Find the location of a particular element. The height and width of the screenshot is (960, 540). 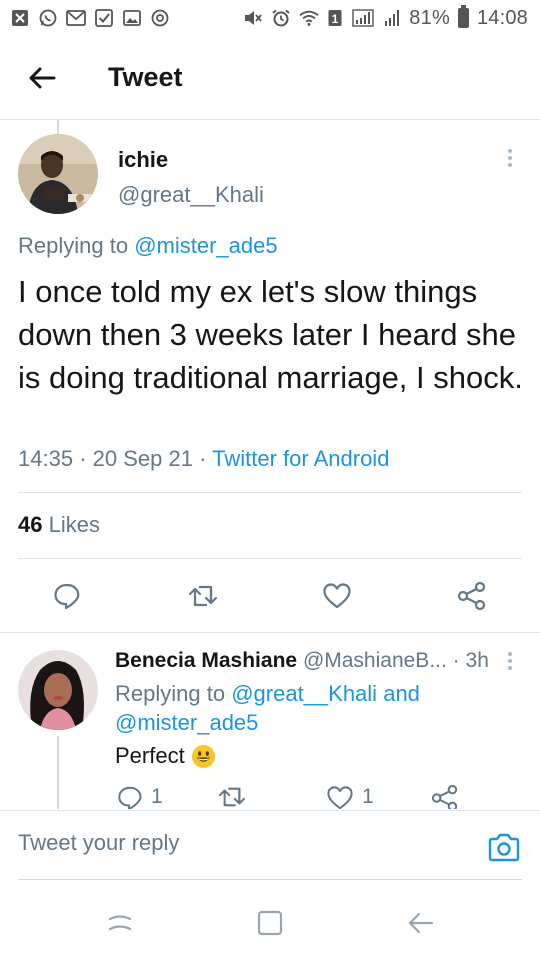

page-title: Tweet is located at coordinates (145, 77).